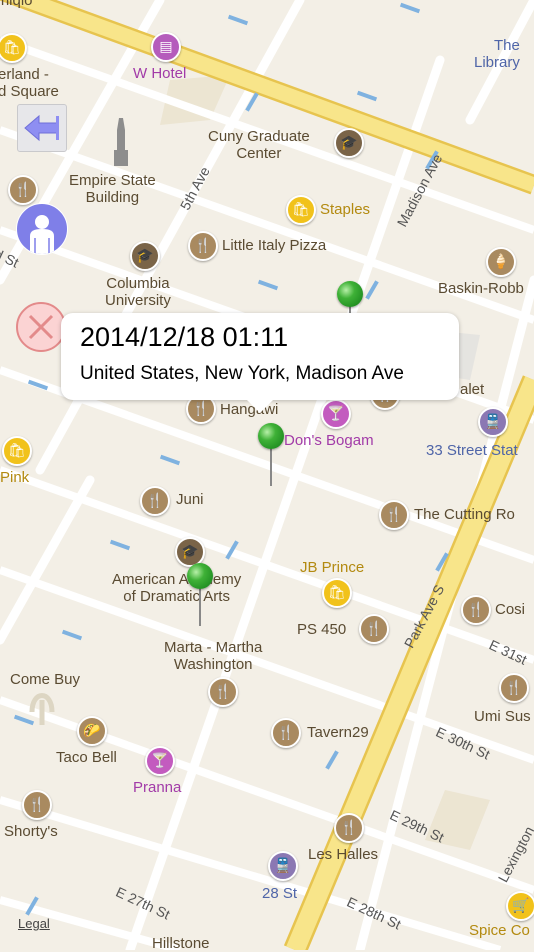 The width and height of the screenshot is (534, 952). I want to click on label-empire-state: Empire State Building, so click(112, 189).